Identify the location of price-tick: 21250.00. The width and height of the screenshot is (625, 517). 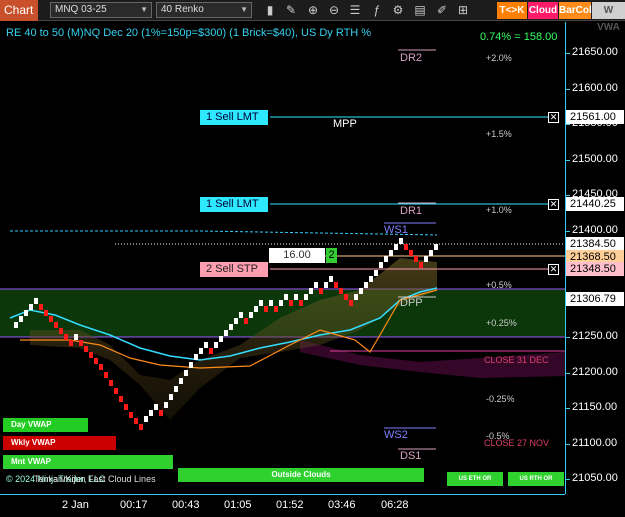
(595, 336).